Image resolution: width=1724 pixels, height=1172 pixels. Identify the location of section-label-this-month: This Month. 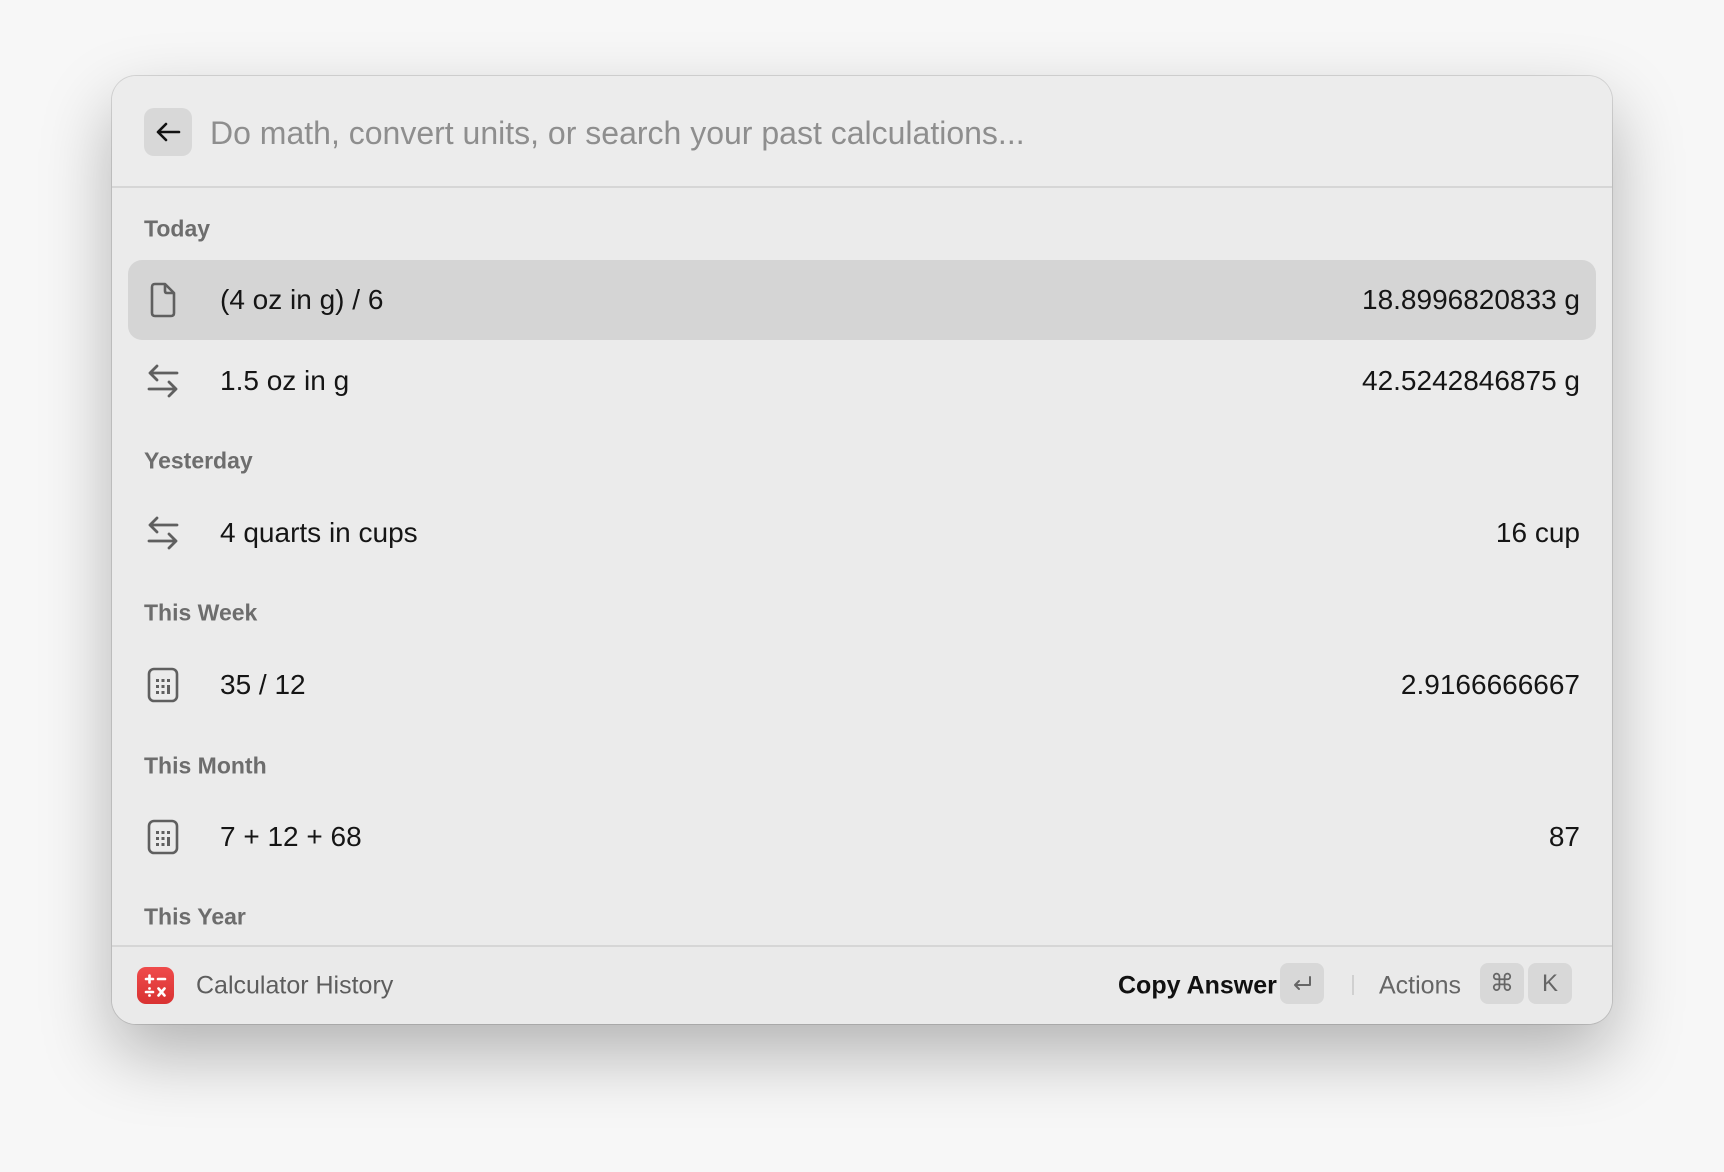
(205, 765).